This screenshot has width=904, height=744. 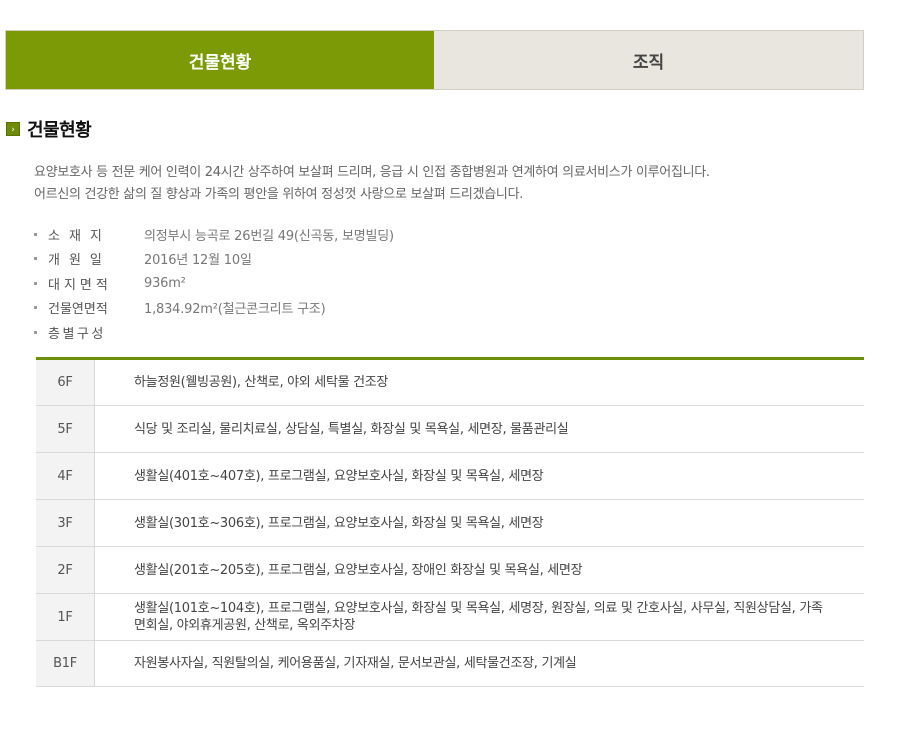 What do you see at coordinates (198, 261) in the screenshot?
I see `info-value: 2016년 12월 10일` at bounding box center [198, 261].